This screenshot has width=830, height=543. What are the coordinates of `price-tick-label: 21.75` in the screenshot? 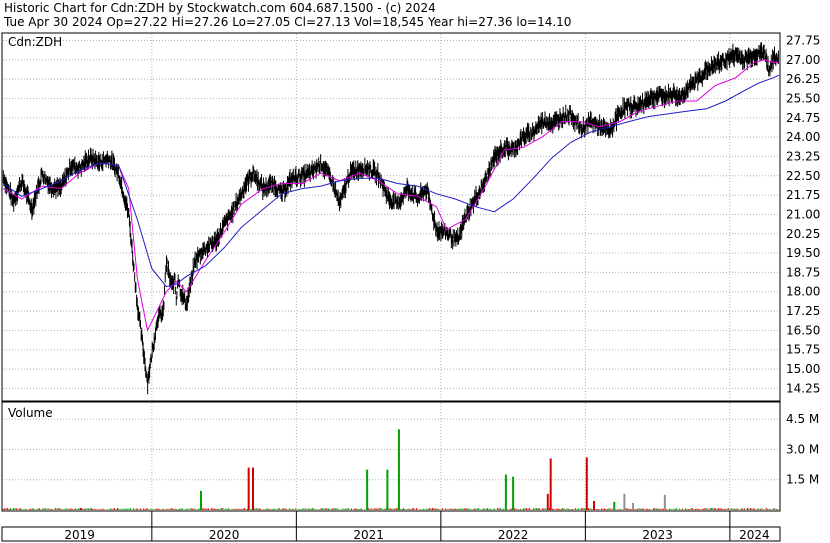 It's located at (803, 195).